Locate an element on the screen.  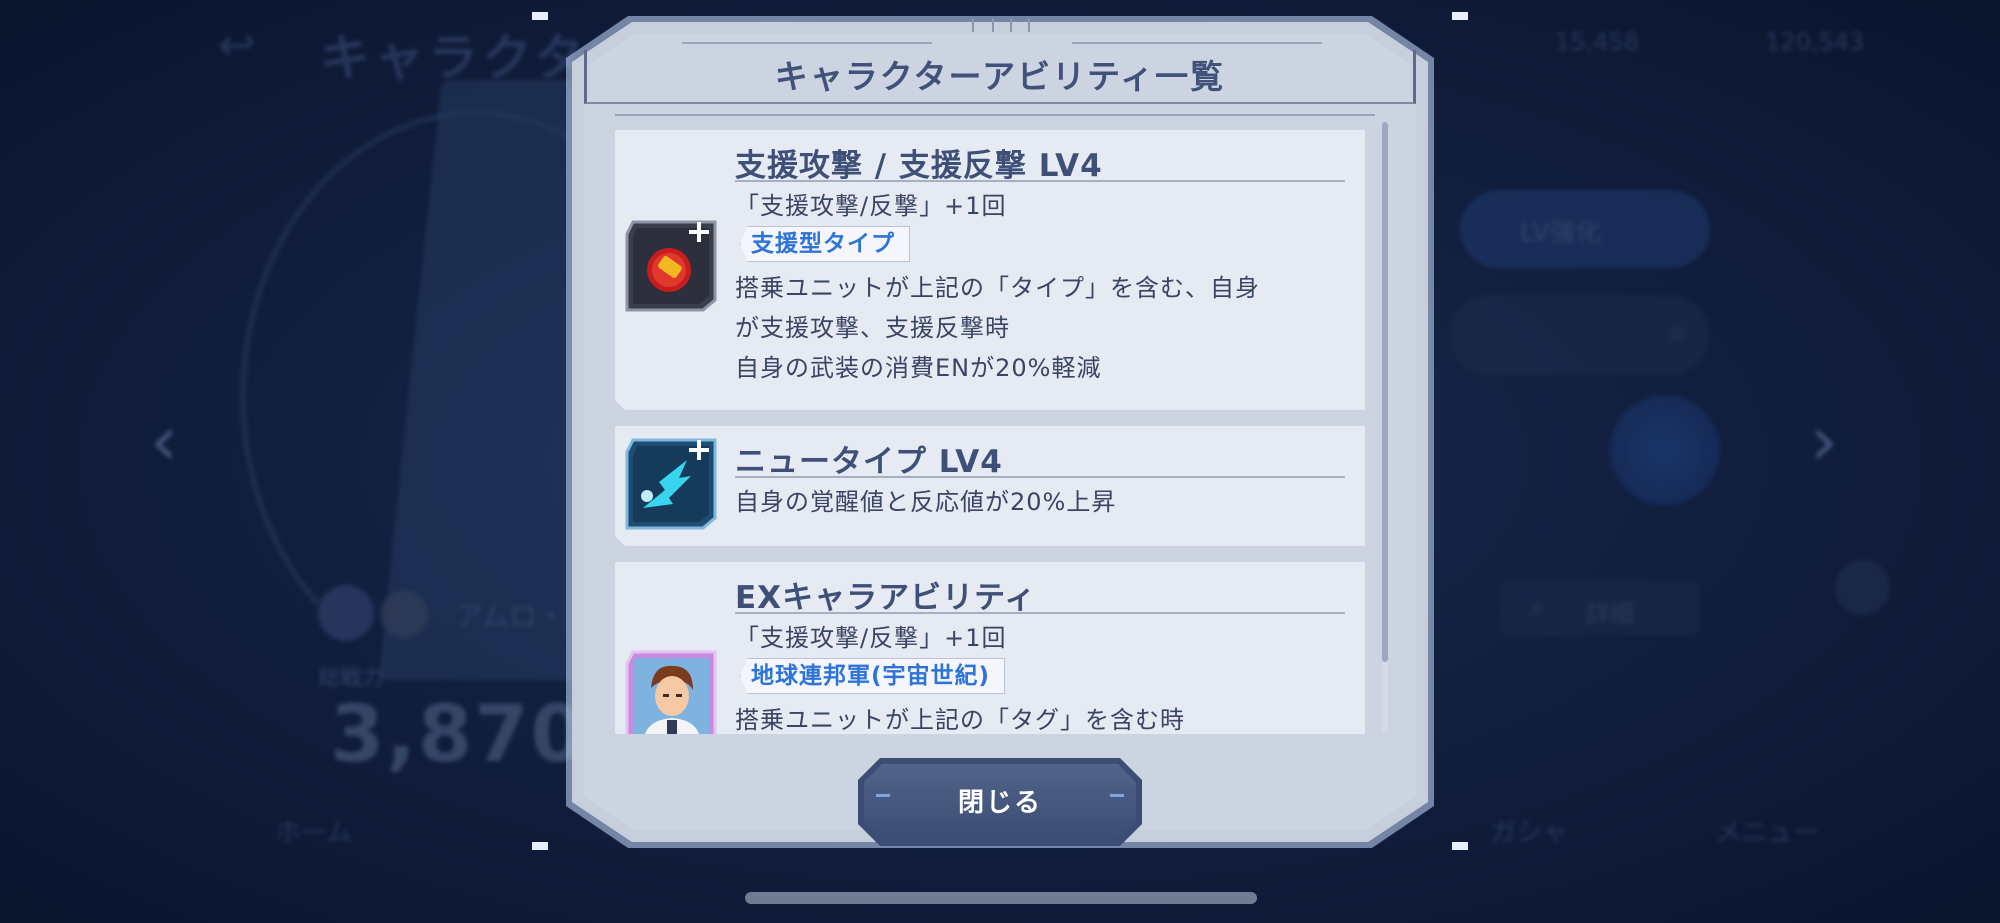
home-indicator is located at coordinates (1001, 898).